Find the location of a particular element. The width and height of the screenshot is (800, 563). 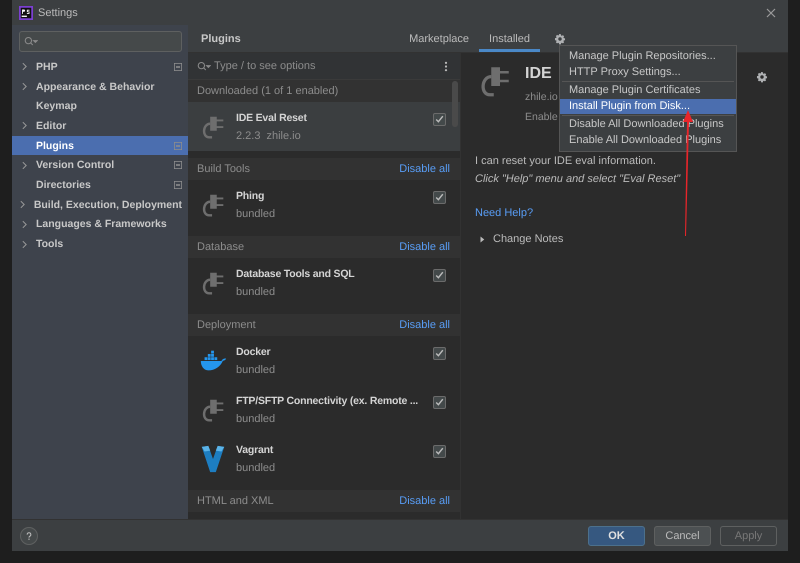

group-title: Database is located at coordinates (220, 247).